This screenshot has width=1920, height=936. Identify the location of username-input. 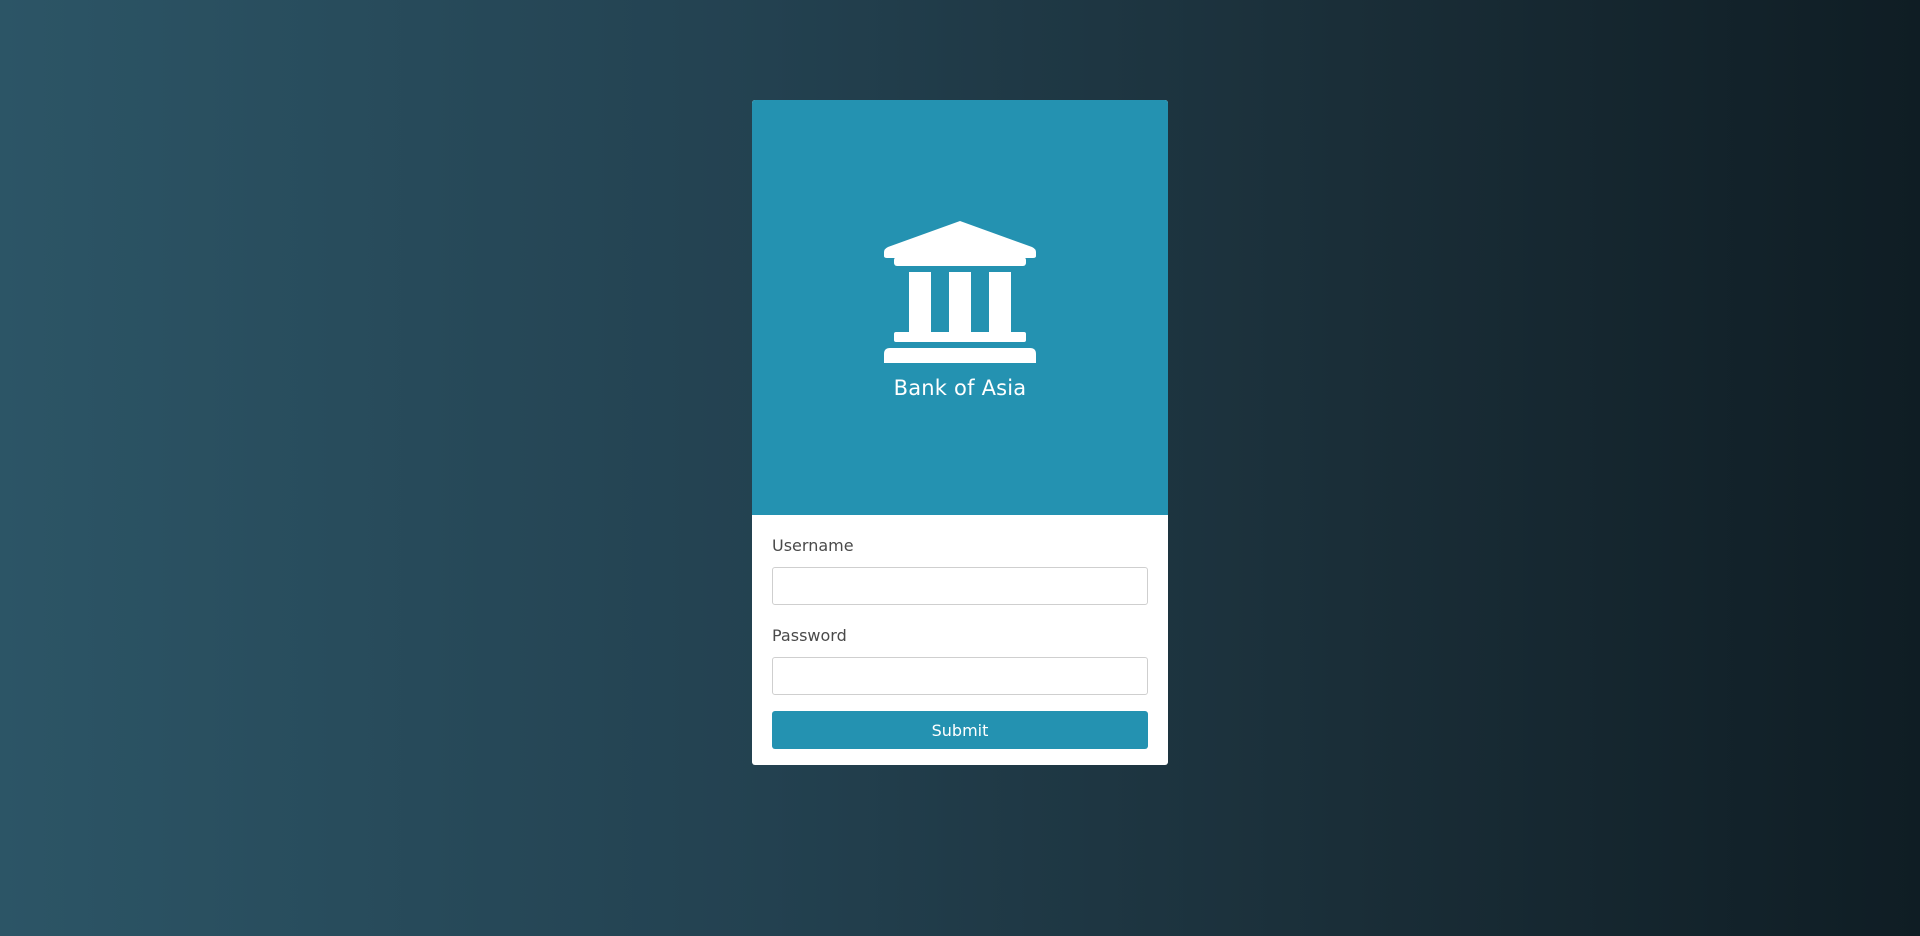
(960, 586).